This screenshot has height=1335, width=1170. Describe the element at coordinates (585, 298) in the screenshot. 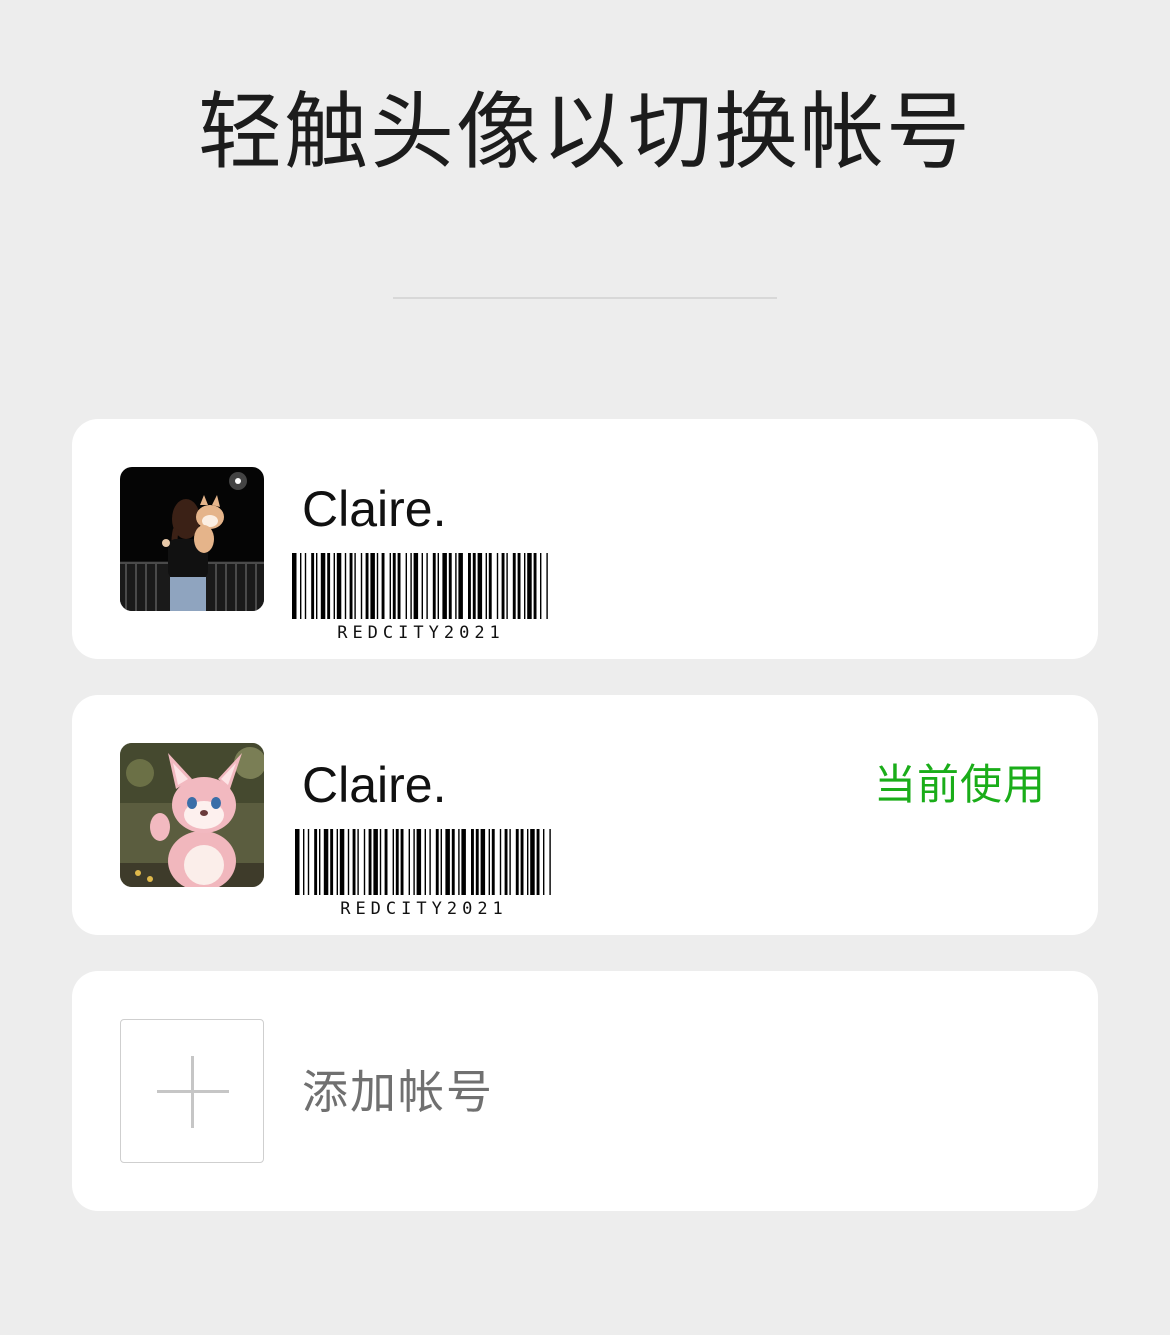

I see `divider` at that location.